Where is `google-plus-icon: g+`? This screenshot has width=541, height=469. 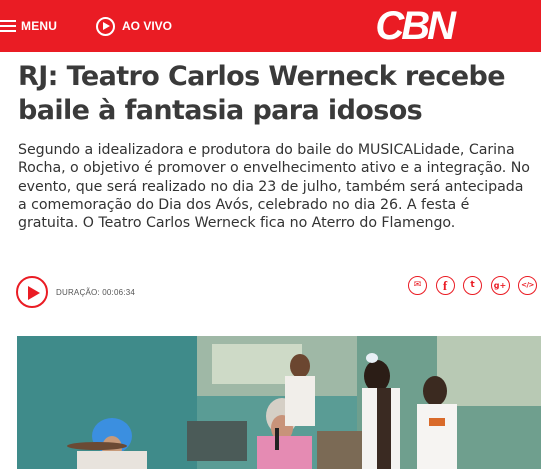
google-plus-icon: g+ is located at coordinates (500, 285).